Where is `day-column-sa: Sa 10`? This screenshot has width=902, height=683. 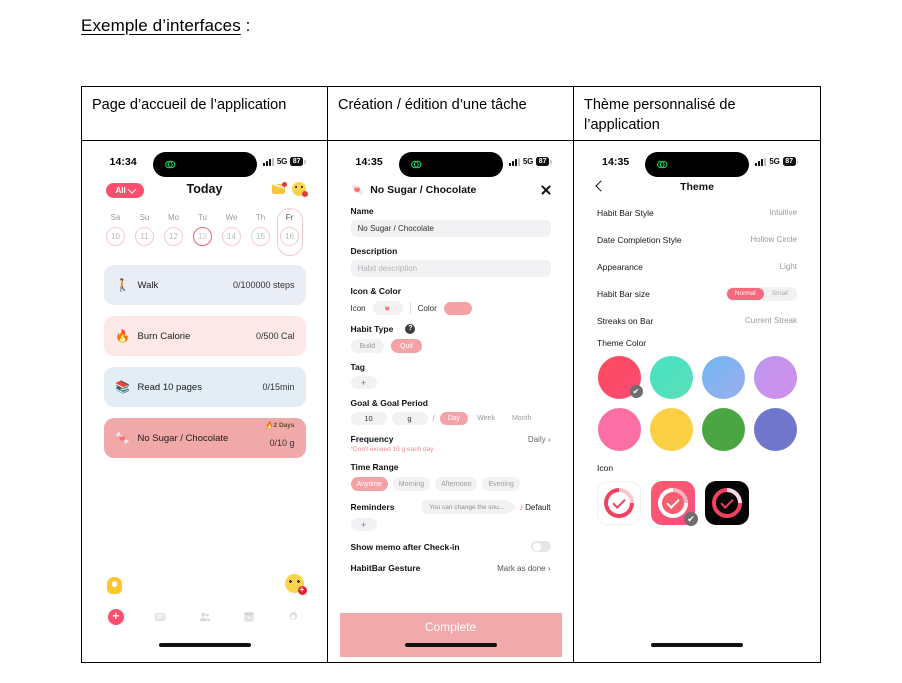
day-column-sa: Sa 10 is located at coordinates (116, 228).